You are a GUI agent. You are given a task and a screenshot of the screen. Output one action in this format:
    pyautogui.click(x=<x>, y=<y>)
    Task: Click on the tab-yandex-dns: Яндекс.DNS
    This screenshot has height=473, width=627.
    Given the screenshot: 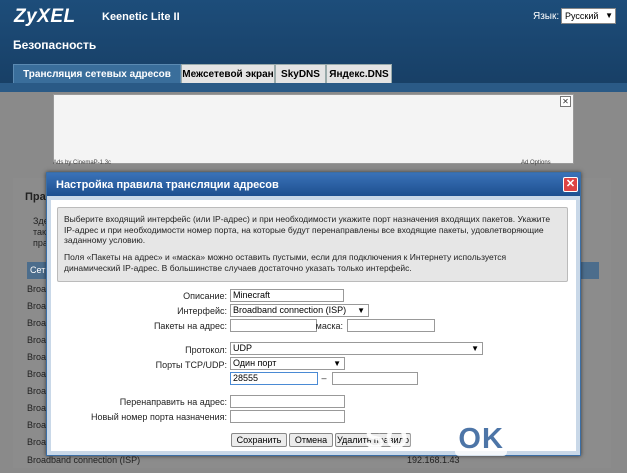 What is the action you would take?
    pyautogui.click(x=359, y=73)
    